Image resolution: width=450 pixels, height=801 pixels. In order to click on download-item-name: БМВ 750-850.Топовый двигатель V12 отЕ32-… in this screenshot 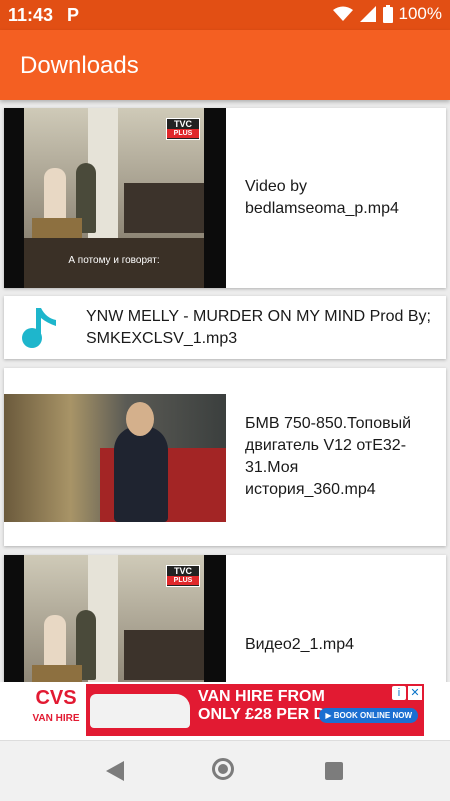, I will do `click(328, 456)`.